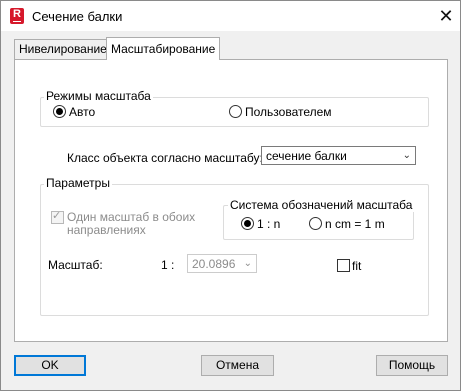 This screenshot has width=461, height=391. Describe the element at coordinates (59, 111) in the screenshot. I see `radio-auto` at that location.